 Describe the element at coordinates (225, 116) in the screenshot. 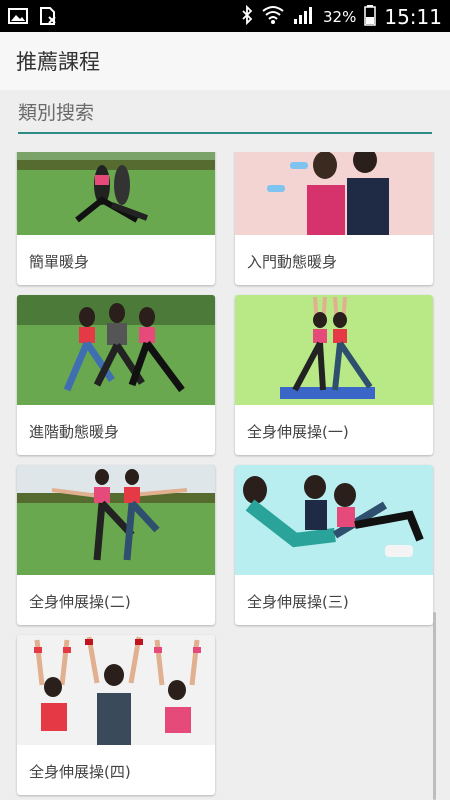

I see `category-search: 類別搜索` at that location.